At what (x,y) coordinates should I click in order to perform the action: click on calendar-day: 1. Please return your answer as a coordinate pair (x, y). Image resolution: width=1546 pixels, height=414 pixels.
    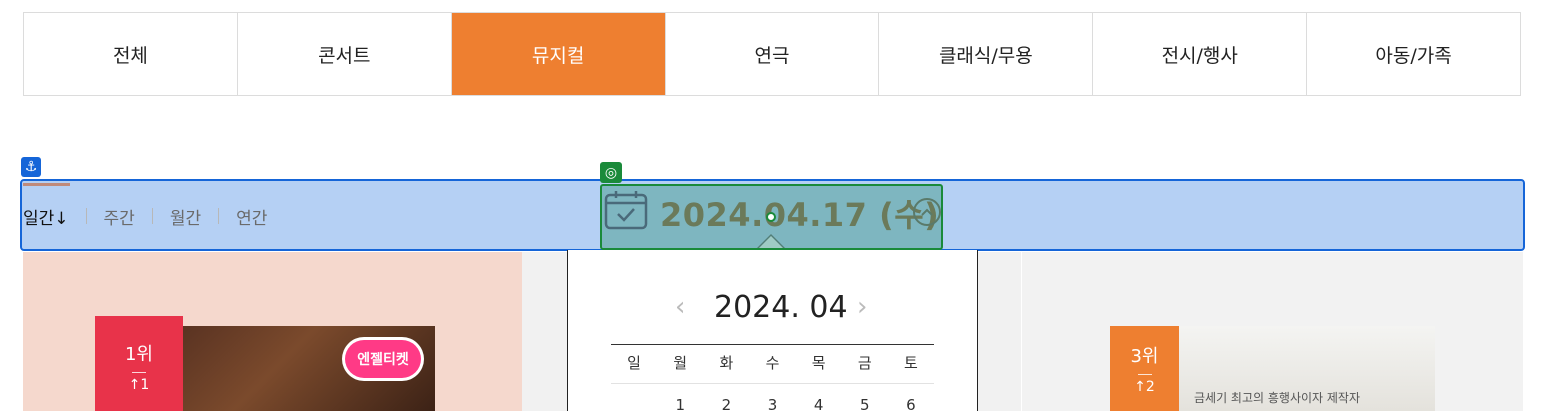
    Looking at the image, I should click on (680, 405).